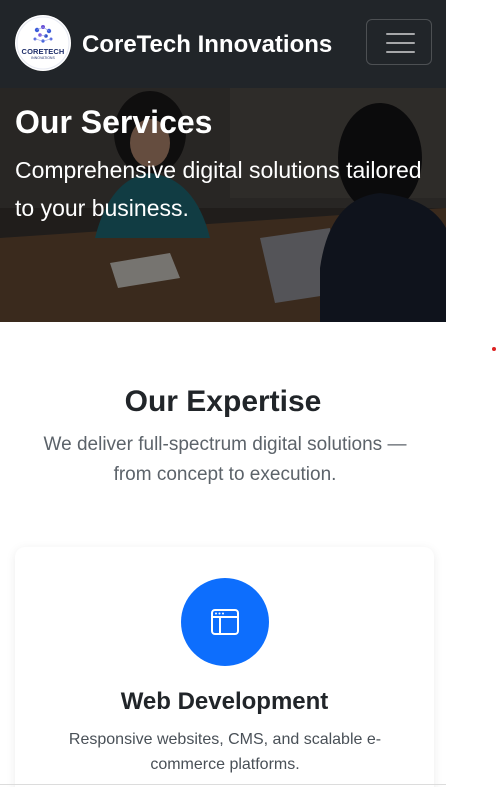  Describe the element at coordinates (224, 701) in the screenshot. I see `service-card-title: Web Development` at that location.